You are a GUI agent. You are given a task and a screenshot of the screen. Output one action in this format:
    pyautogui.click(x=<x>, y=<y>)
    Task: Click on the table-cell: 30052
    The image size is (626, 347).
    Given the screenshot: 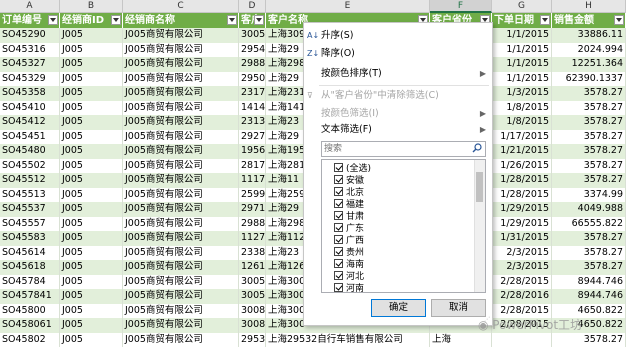 What is the action you would take?
    pyautogui.click(x=252, y=296)
    